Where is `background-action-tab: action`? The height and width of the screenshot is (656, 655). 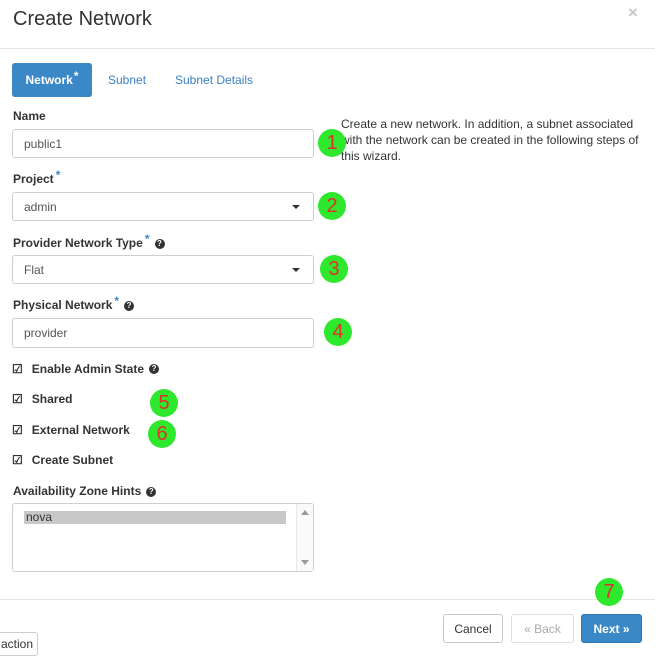
background-action-tab: action is located at coordinates (19, 644).